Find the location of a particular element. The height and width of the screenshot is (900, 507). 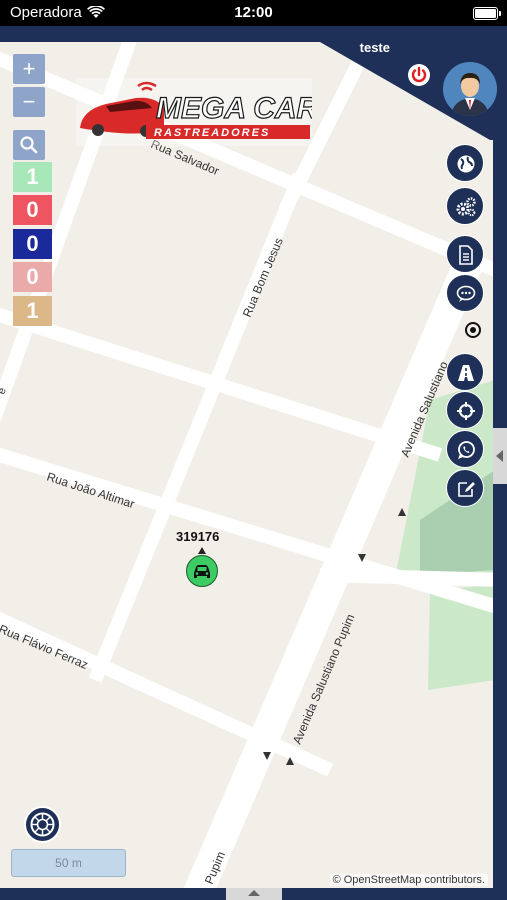

tire-button is located at coordinates (42, 824).